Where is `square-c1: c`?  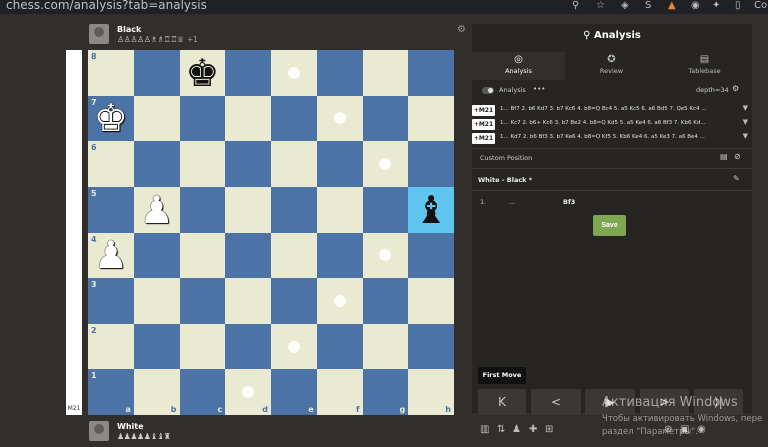 square-c1: c is located at coordinates (202, 392).